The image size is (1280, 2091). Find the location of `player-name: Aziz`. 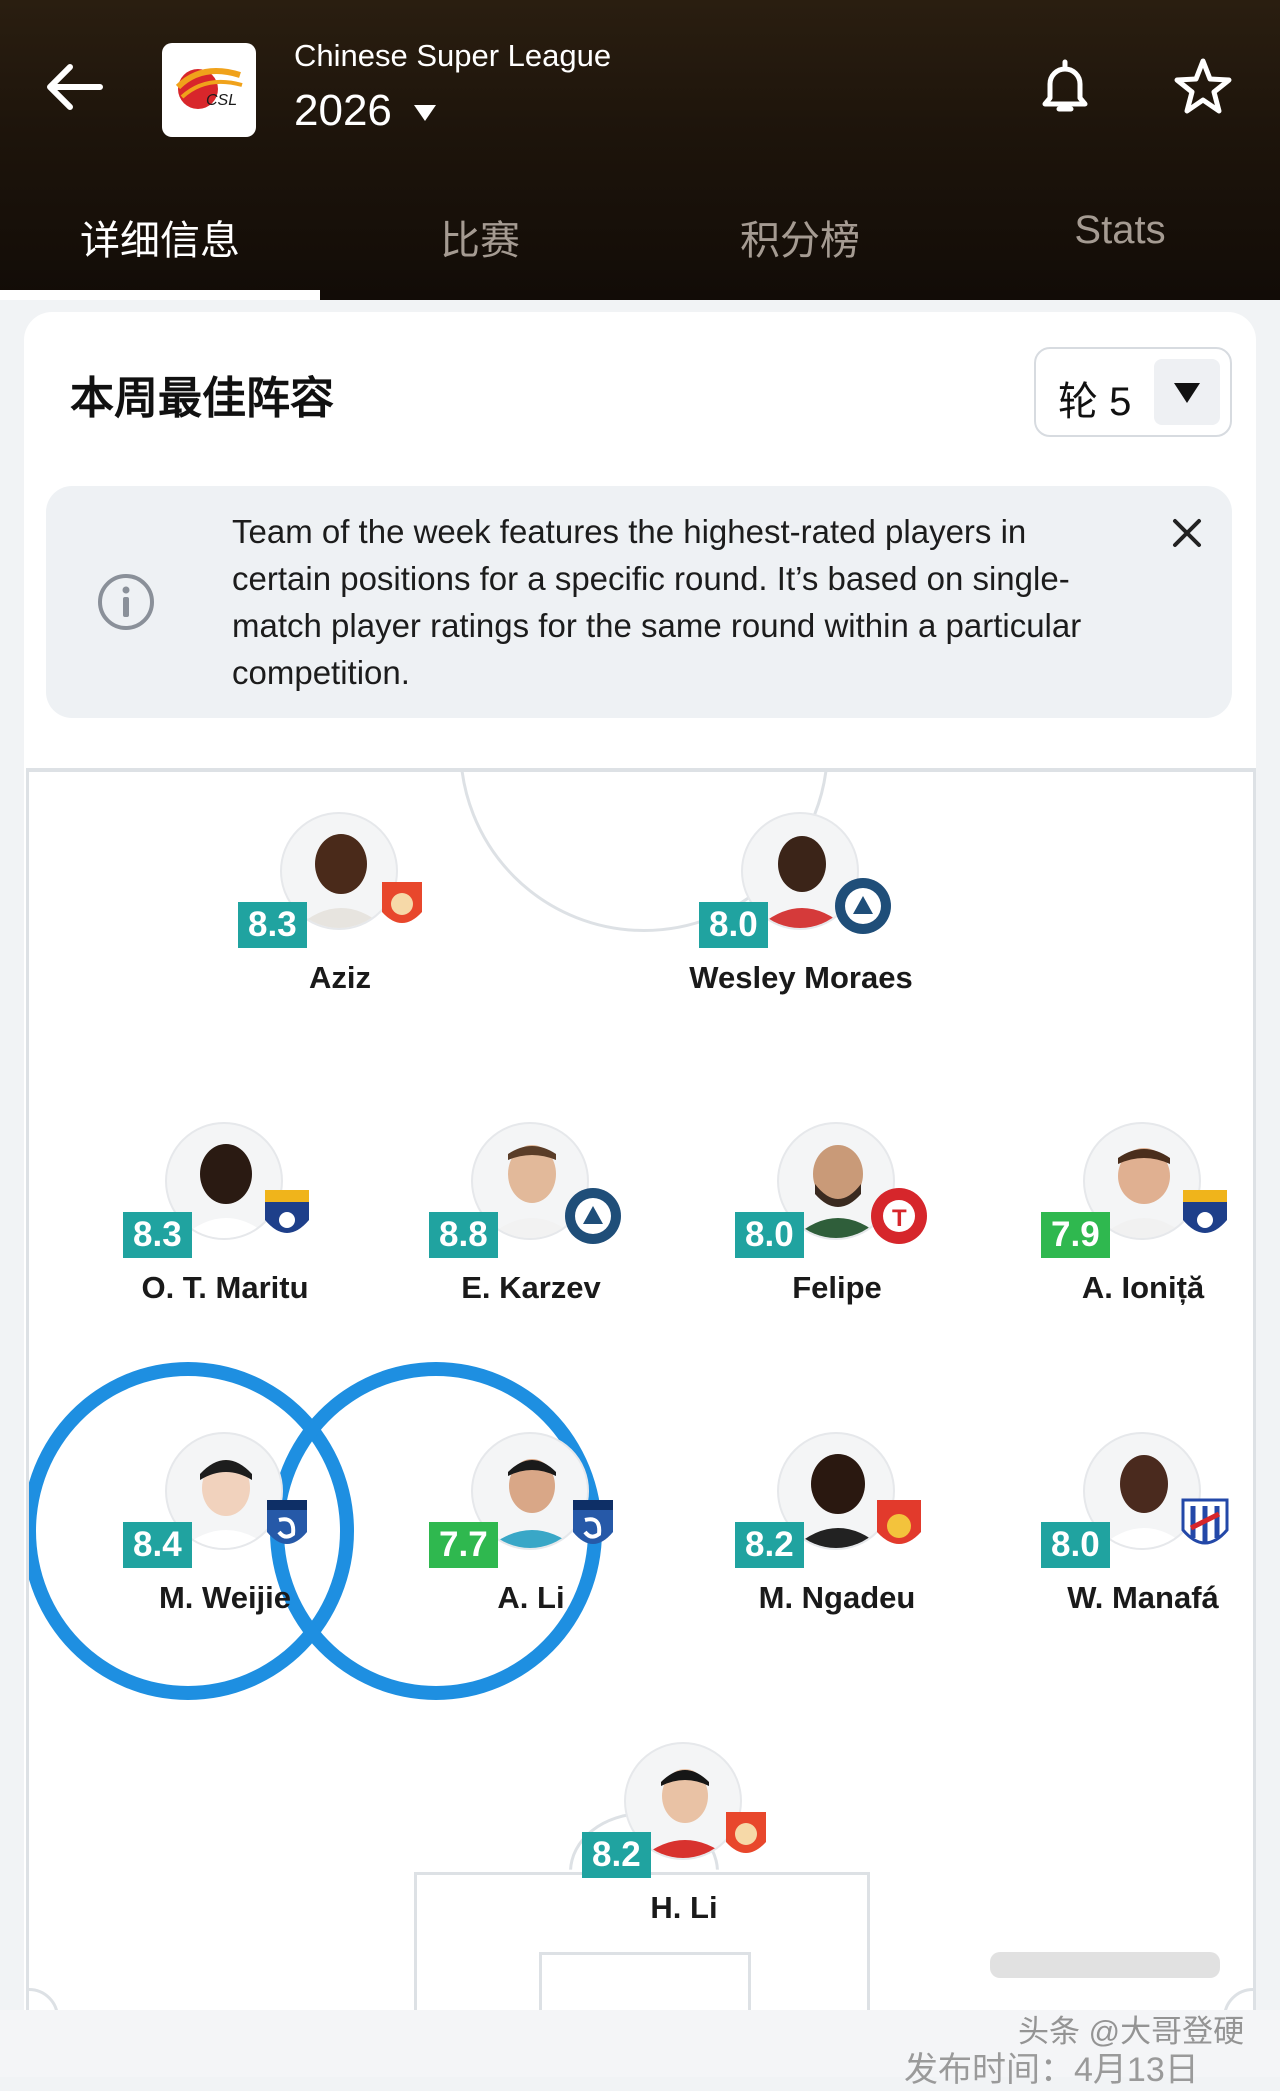

player-name: Aziz is located at coordinates (340, 977).